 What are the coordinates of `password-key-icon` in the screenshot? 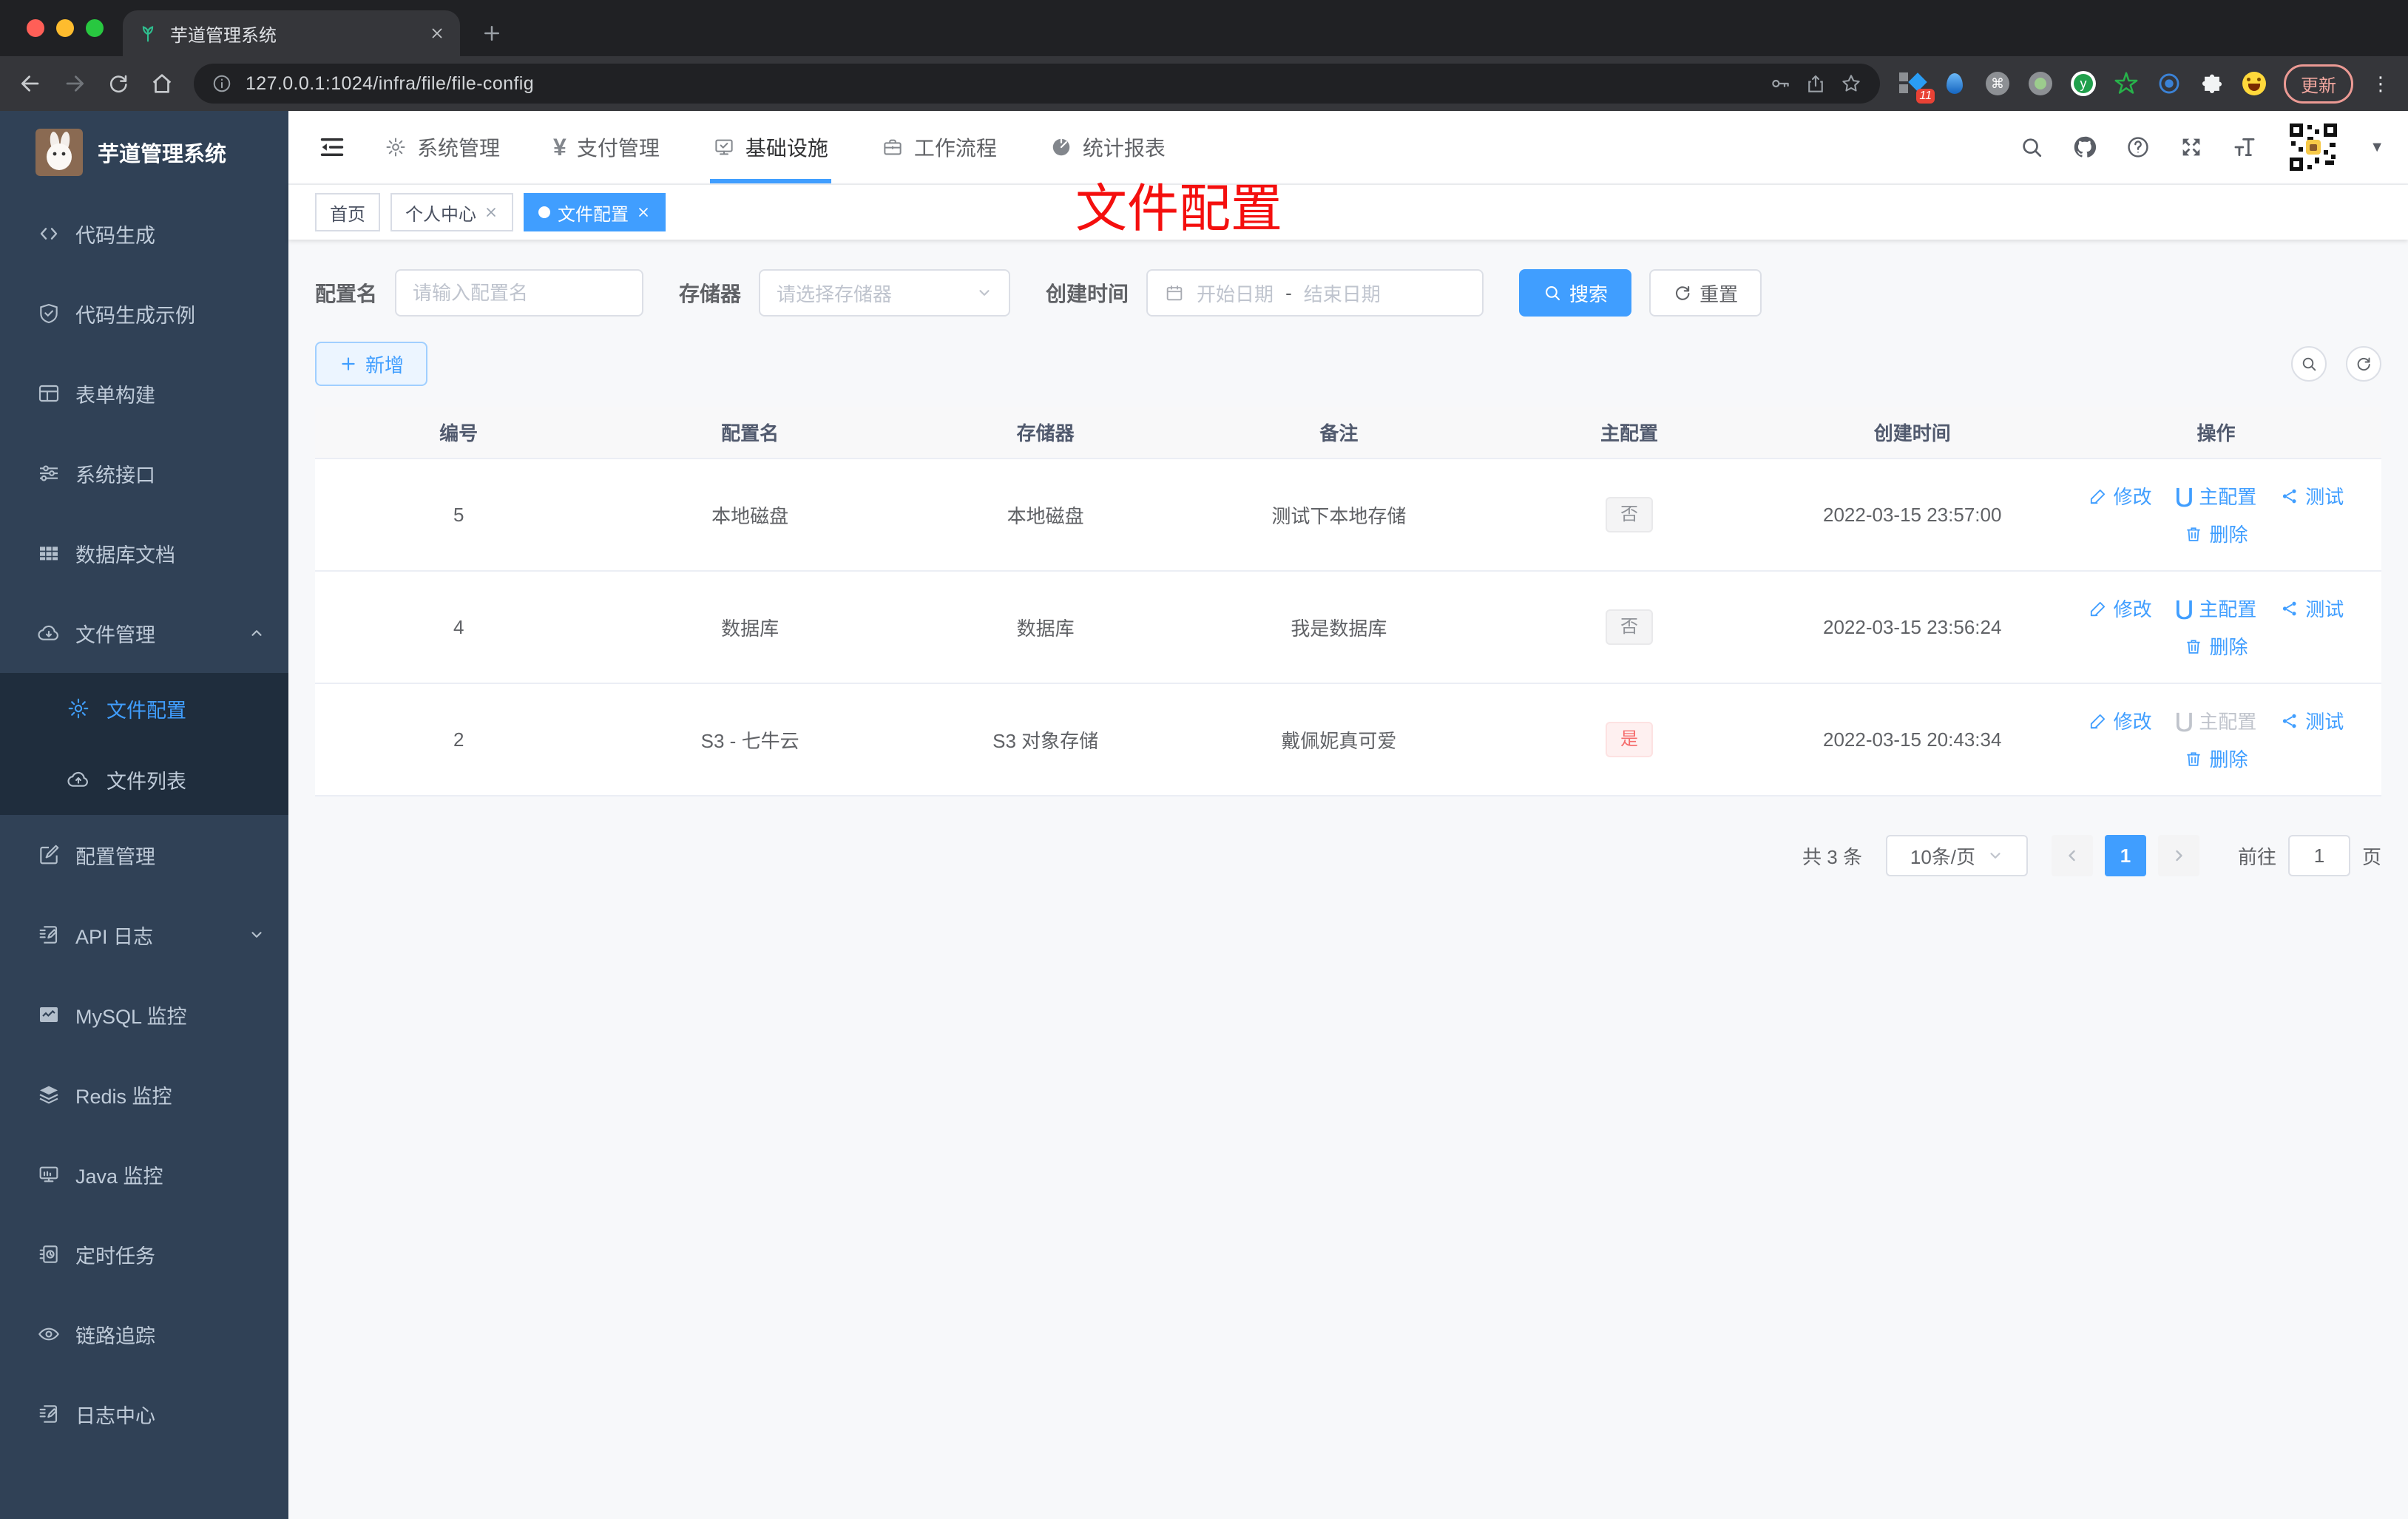 It's located at (1780, 83).